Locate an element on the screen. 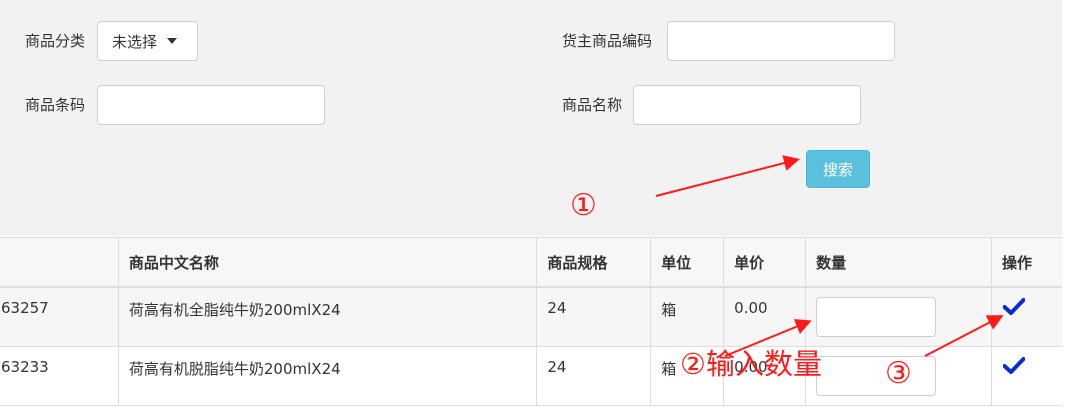 The height and width of the screenshot is (408, 1076). product-name-input is located at coordinates (747, 105).